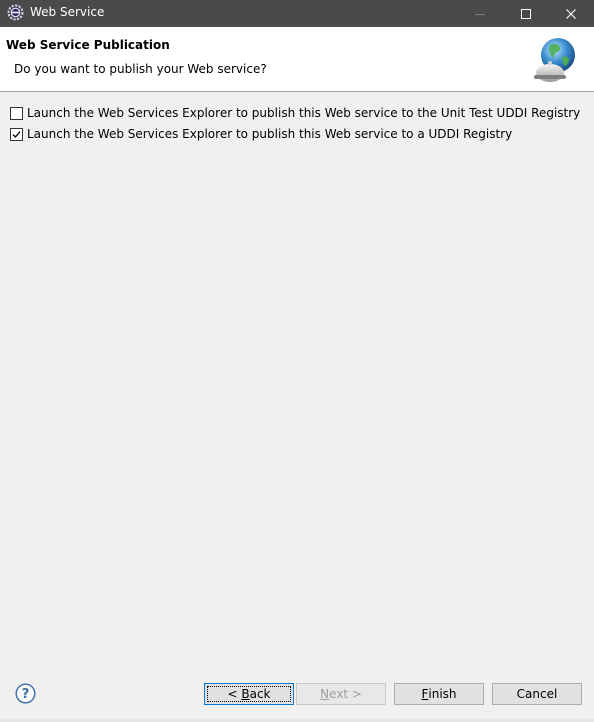 The image size is (594, 722). I want to click on help-icon: ?, so click(25, 693).